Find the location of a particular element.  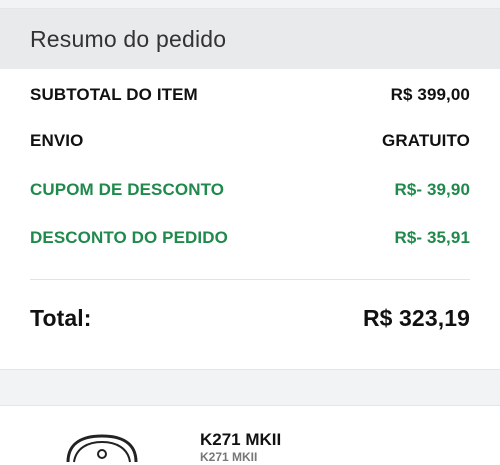

headphones-icon is located at coordinates (102, 448).